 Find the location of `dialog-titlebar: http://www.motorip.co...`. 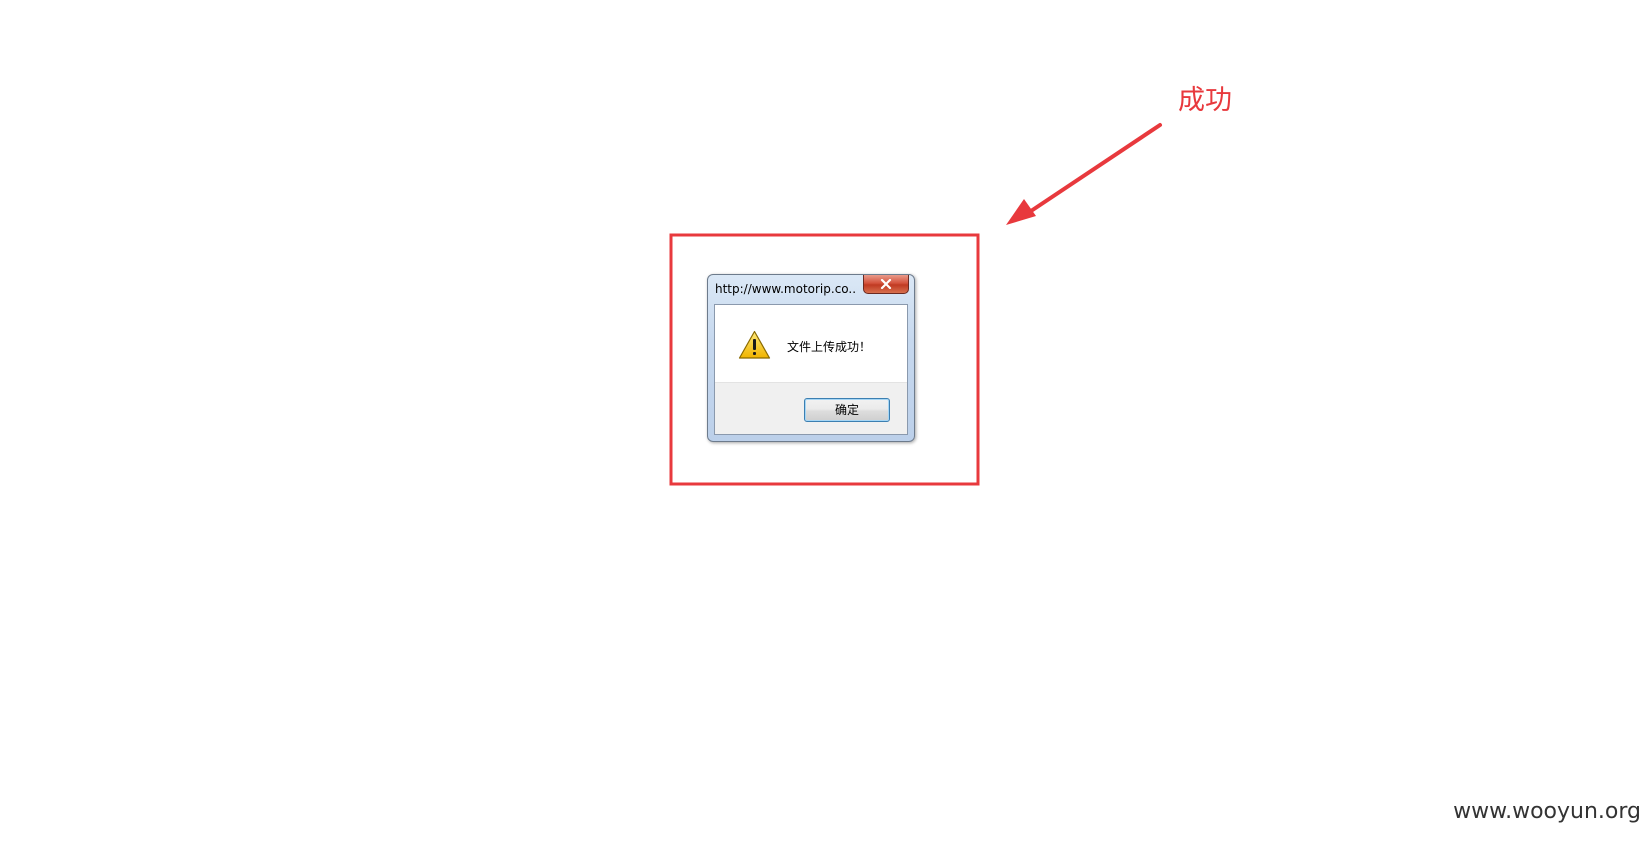

dialog-titlebar: http://www.motorip.co... is located at coordinates (811, 290).